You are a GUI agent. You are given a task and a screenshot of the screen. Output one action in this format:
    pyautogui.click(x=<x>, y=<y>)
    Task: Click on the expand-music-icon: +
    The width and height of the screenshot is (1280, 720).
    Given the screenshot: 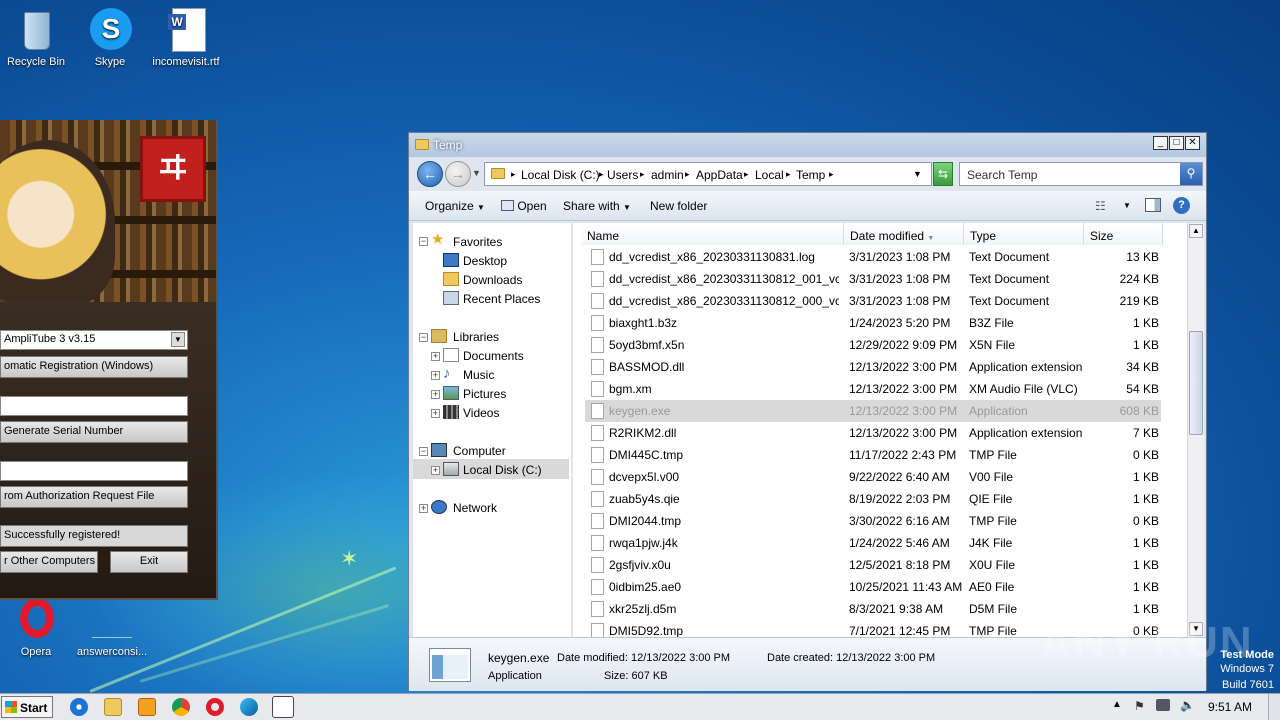 What is the action you would take?
    pyautogui.click(x=435, y=375)
    